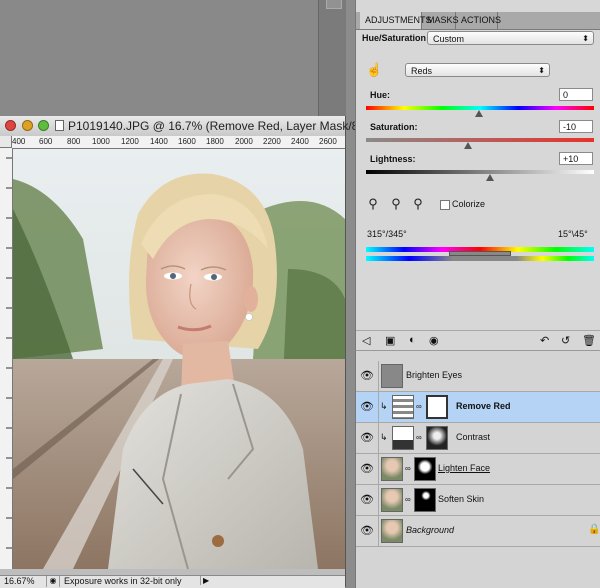 Image resolution: width=600 pixels, height=588 pixels. What do you see at coordinates (101, 141) in the screenshot?
I see `ruler-label: 1000` at bounding box center [101, 141].